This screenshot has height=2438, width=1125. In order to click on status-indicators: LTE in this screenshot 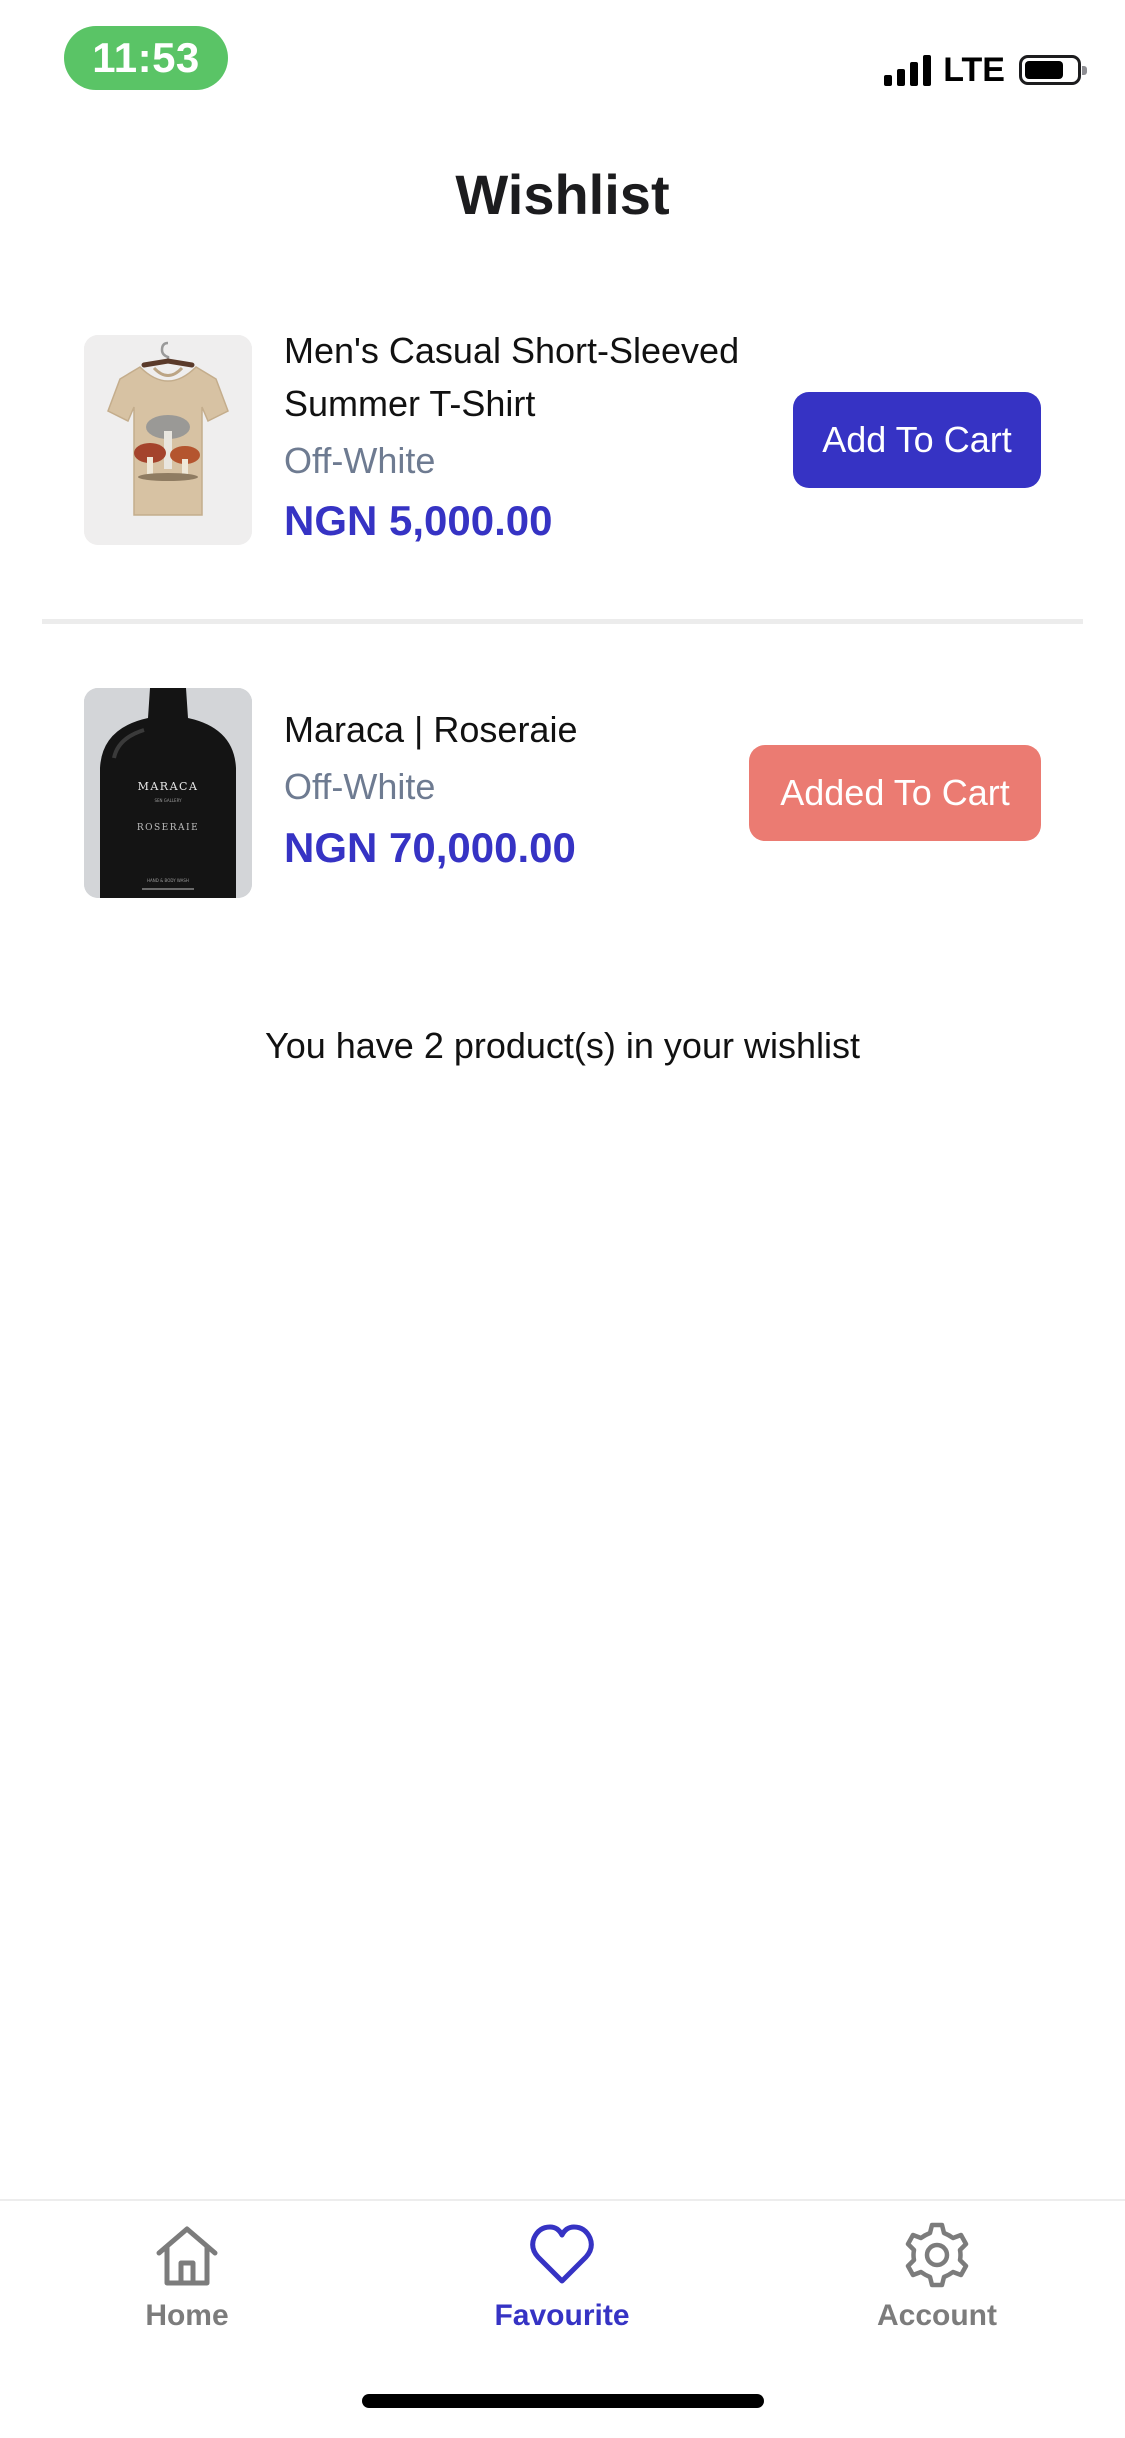, I will do `click(985, 70)`.